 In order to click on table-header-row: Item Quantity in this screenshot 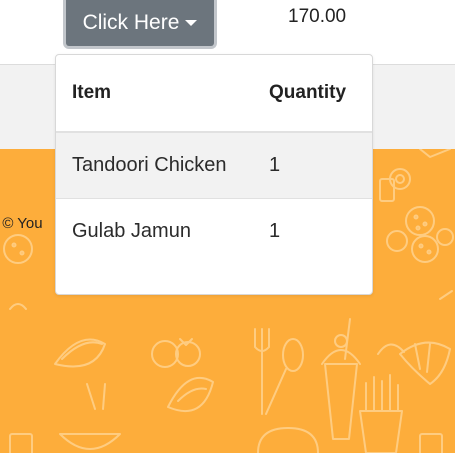, I will do `click(214, 94)`.